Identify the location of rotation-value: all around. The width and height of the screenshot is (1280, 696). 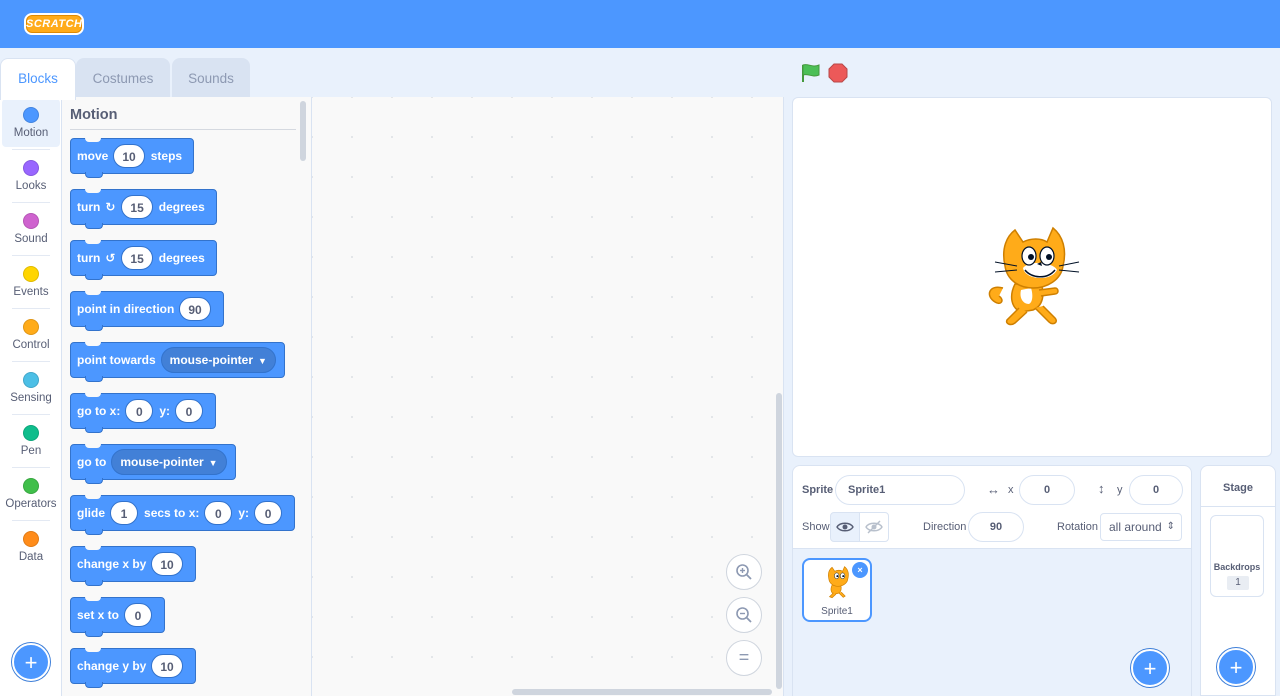
(1135, 527).